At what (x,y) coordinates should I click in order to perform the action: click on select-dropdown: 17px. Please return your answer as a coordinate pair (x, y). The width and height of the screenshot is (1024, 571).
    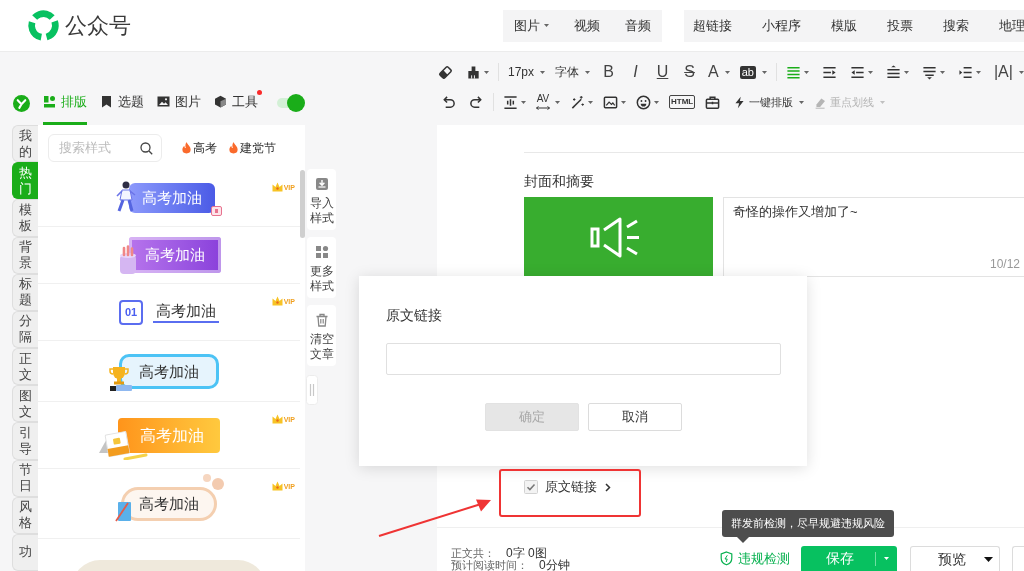
    Looking at the image, I should click on (527, 72).